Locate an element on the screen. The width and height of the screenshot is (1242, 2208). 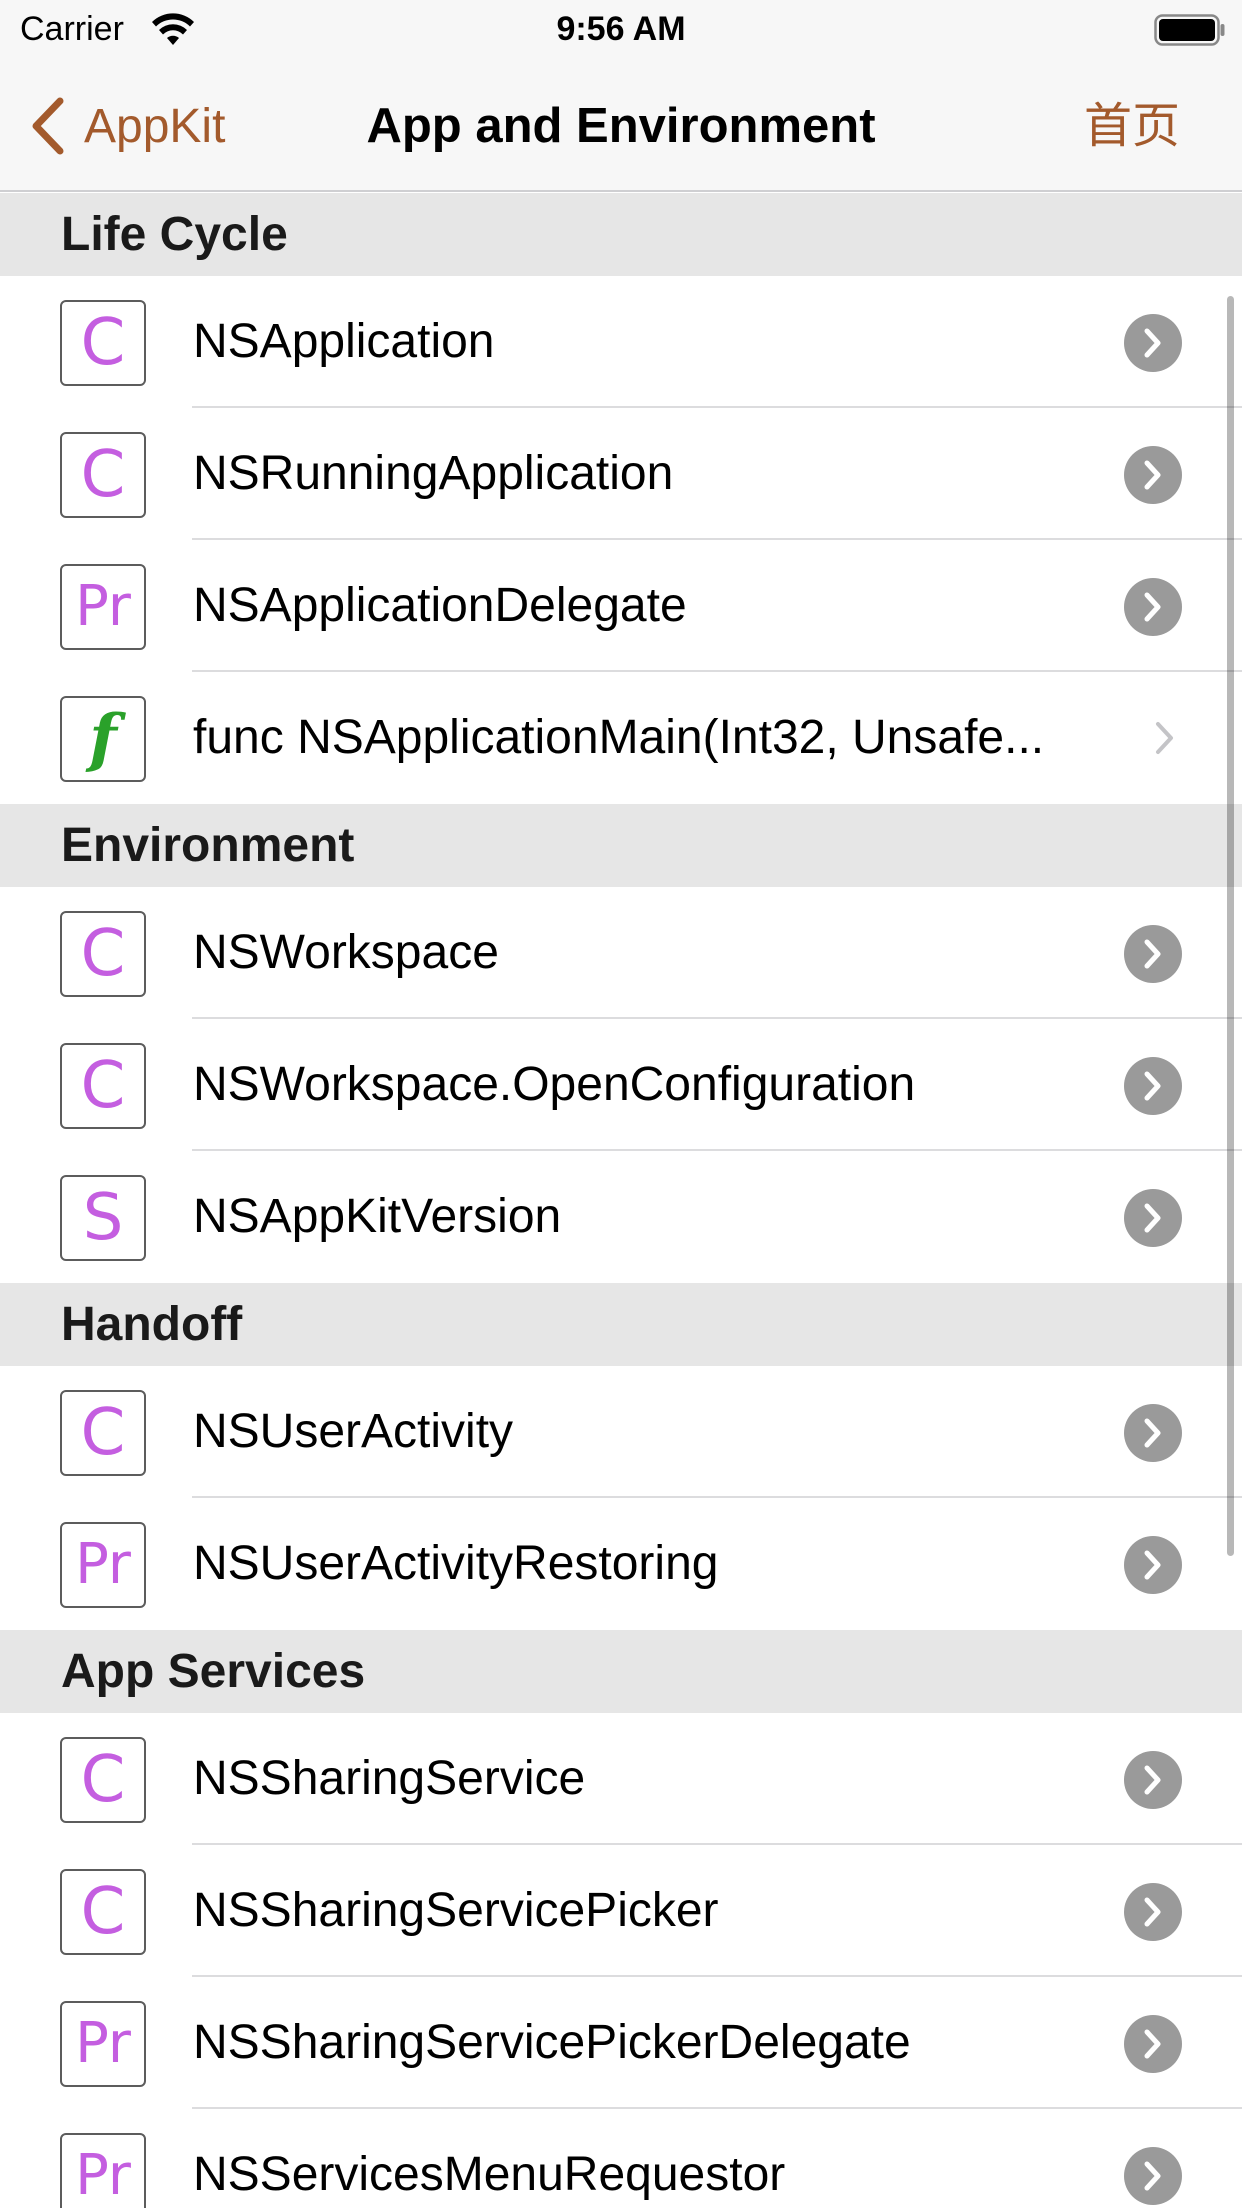
list-item: Pr NSApplicationDelegate is located at coordinates (621, 606).